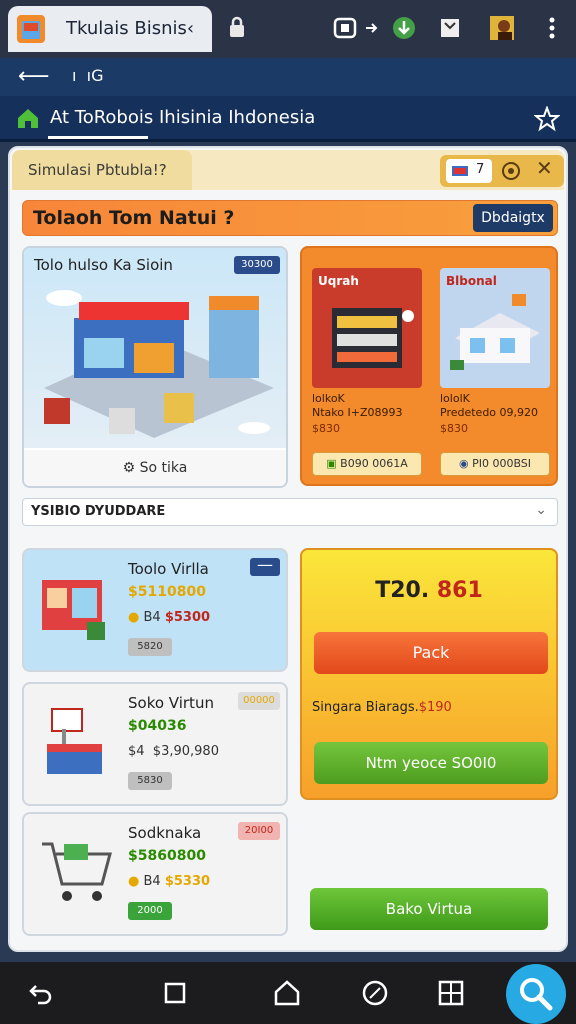  I want to click on summary-value-a: T20., so click(402, 590).